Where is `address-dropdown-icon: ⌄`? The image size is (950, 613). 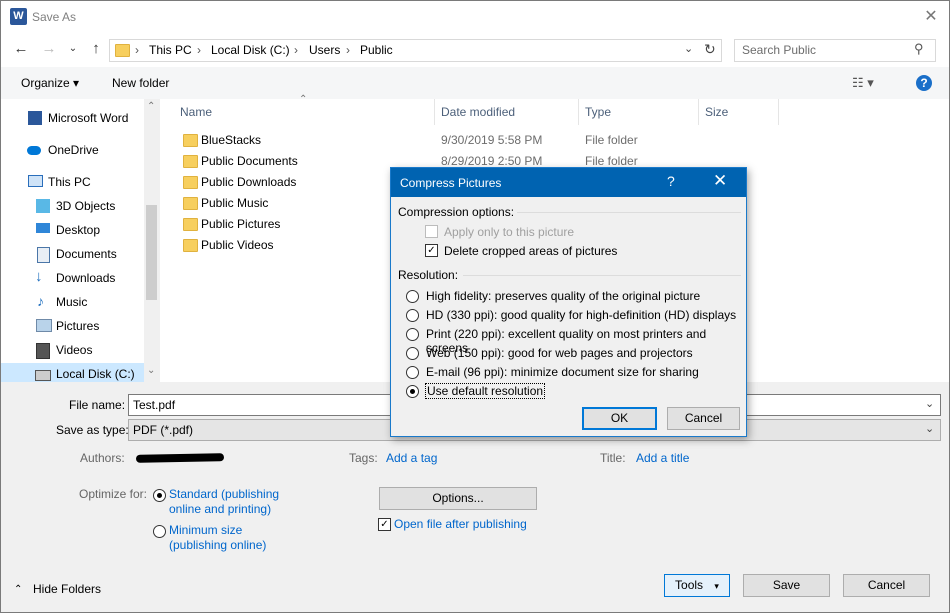
address-dropdown-icon: ⌄ is located at coordinates (688, 48).